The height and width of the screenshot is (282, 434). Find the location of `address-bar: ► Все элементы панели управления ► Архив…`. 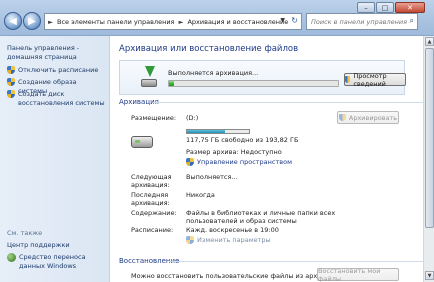

address-bar: ► Все элементы панели управления ► Архив… is located at coordinates (173, 21).